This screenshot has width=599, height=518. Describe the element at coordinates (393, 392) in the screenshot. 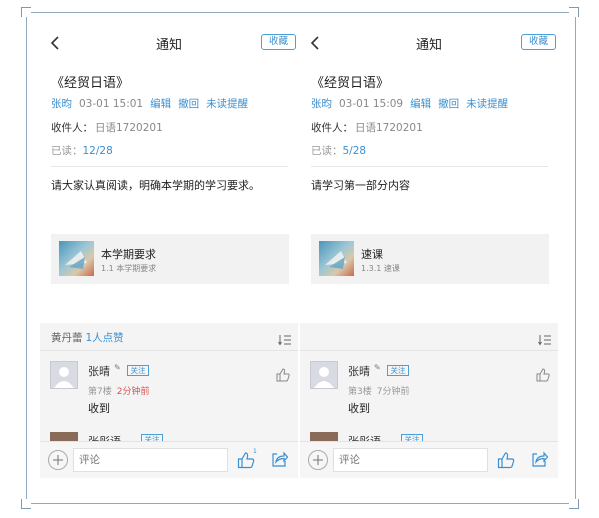

I see `comment-time: 7分钟前` at that location.